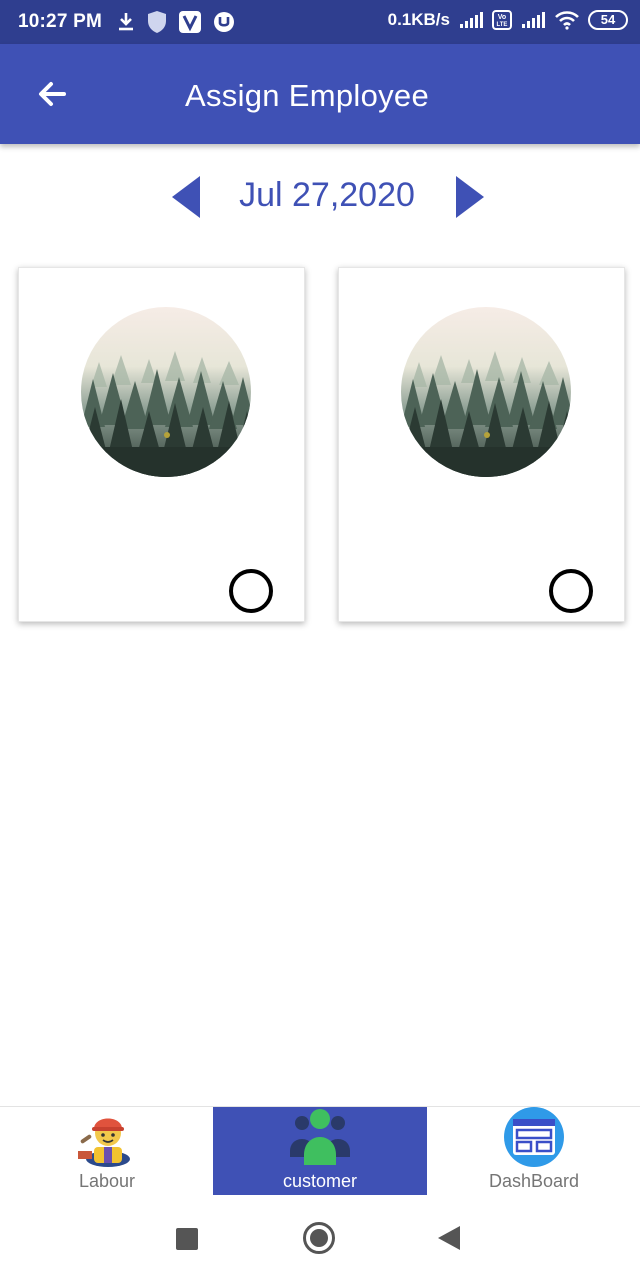 Image resolution: width=640 pixels, height=1280 pixels. Describe the element at coordinates (320, 1137) in the screenshot. I see `users-group-icon` at that location.